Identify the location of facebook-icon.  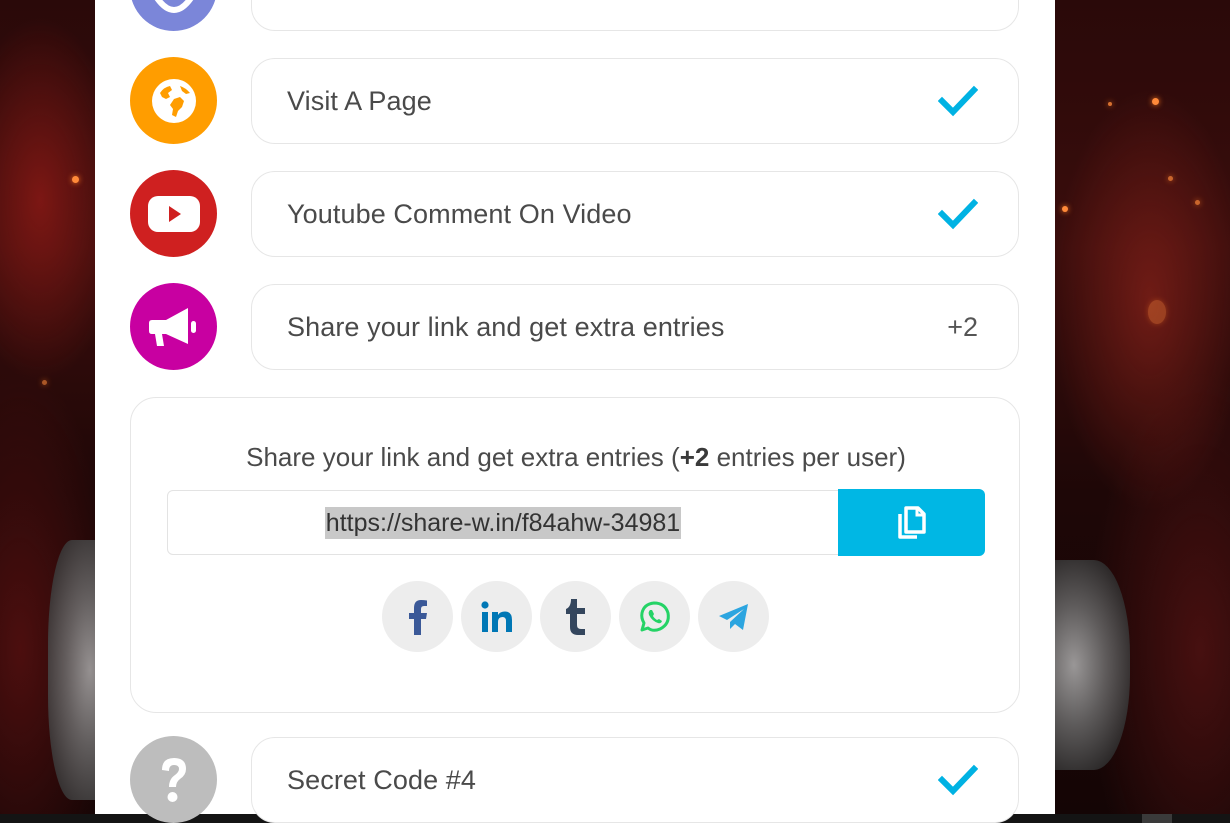
(417, 617).